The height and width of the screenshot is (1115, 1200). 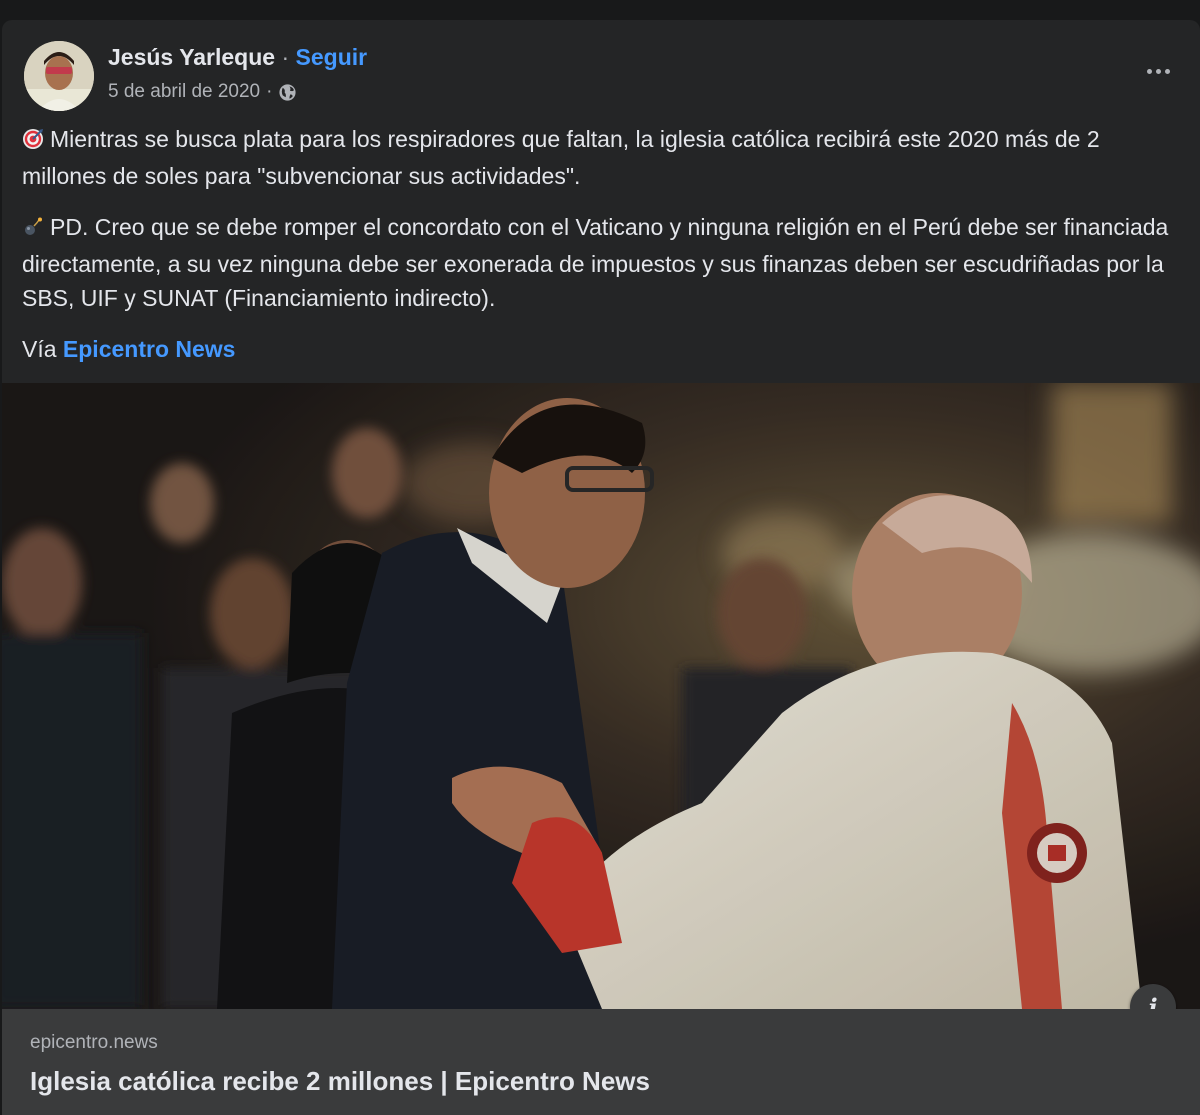 What do you see at coordinates (59, 76) in the screenshot?
I see `avatar` at bounding box center [59, 76].